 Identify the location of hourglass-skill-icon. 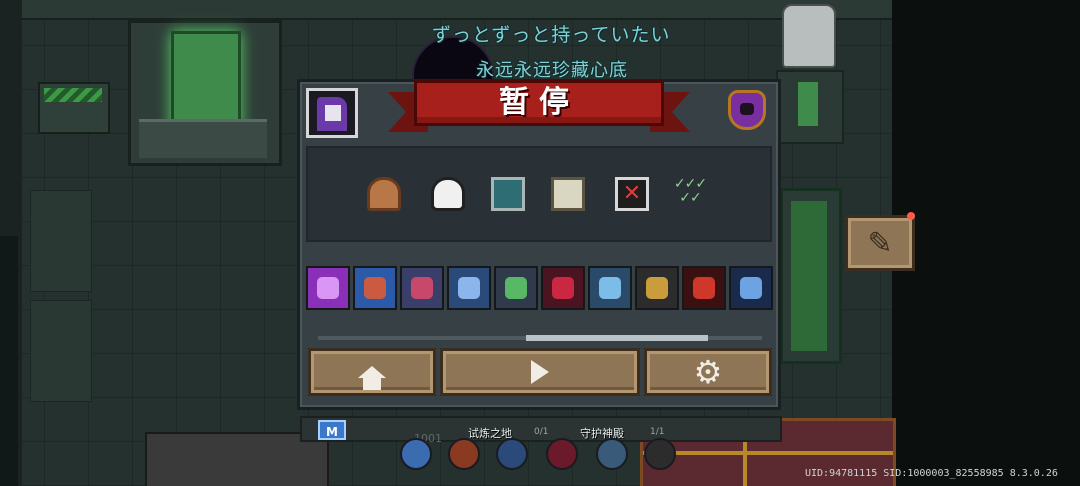
(751, 288).